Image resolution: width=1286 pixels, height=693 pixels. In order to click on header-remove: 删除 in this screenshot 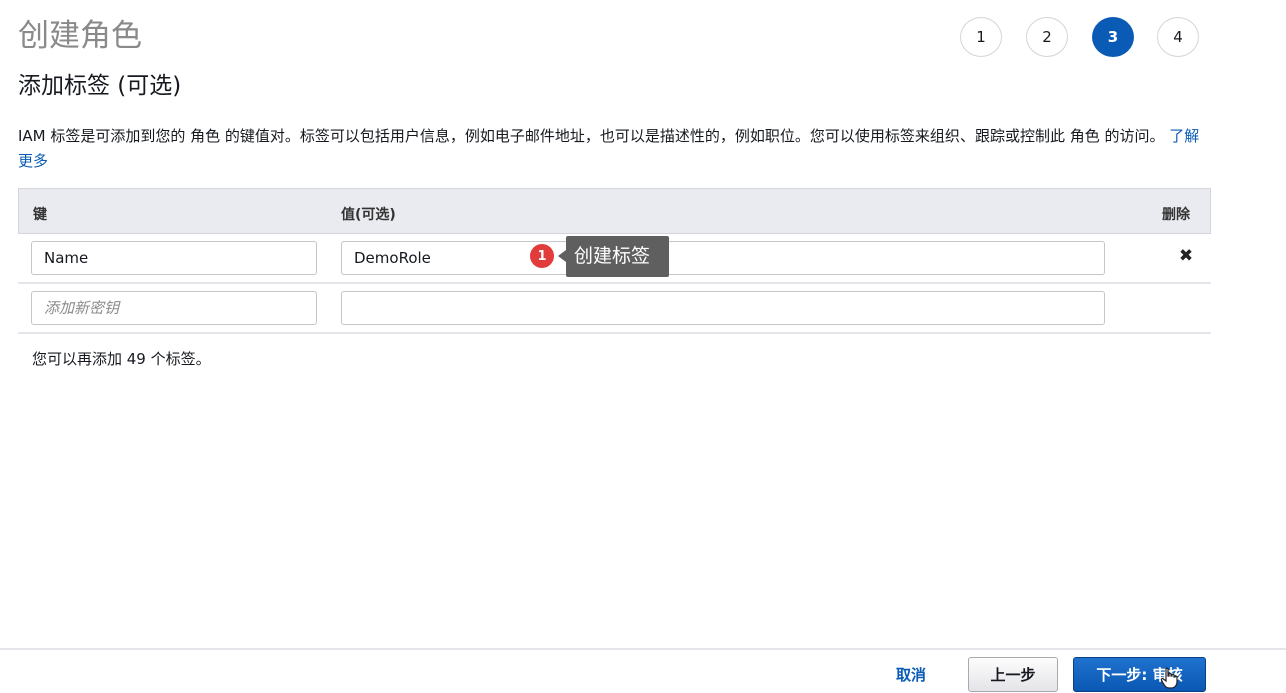, I will do `click(1176, 215)`.